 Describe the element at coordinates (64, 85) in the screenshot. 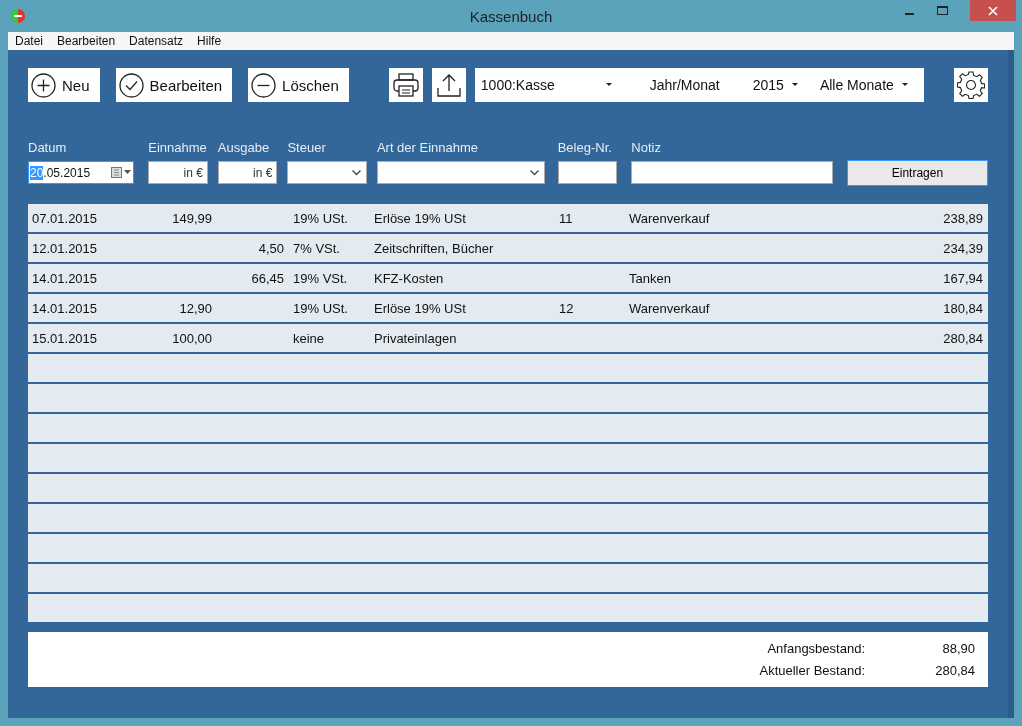

I see `toolbar-button: Neu` at that location.